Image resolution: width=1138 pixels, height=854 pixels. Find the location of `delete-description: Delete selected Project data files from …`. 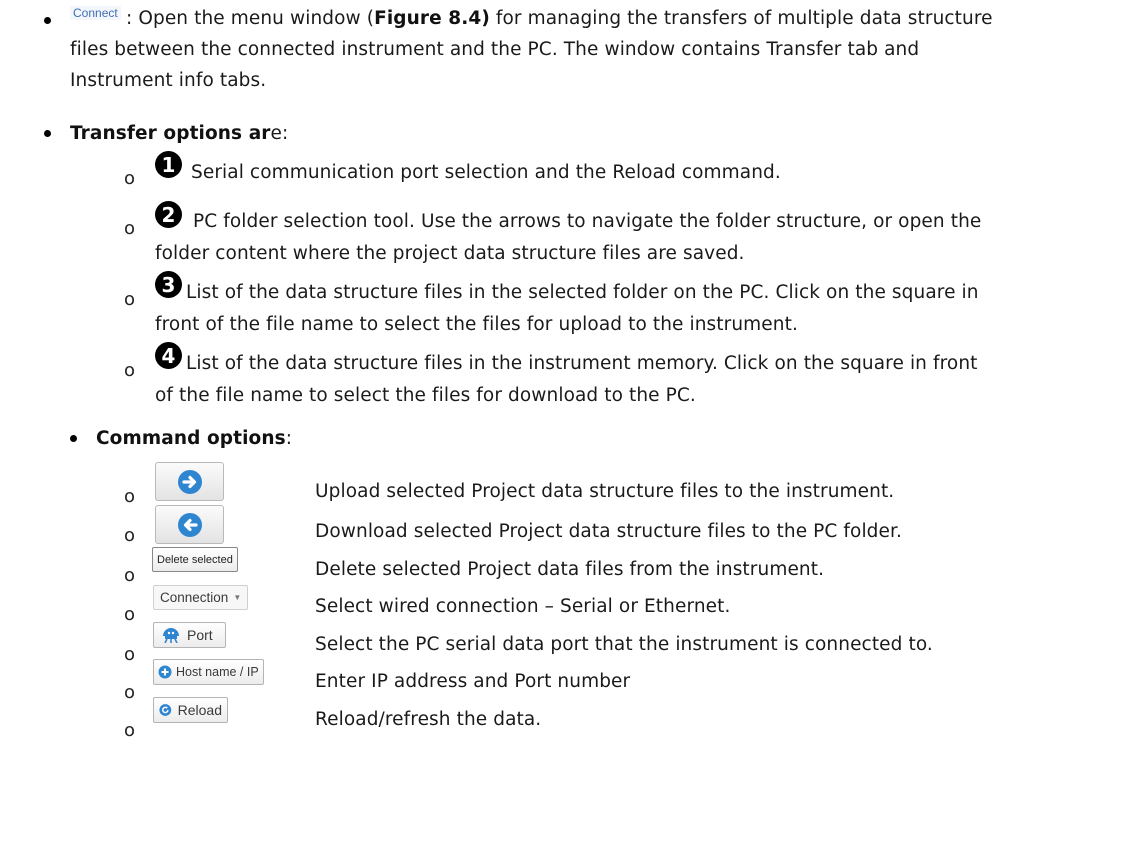

delete-description: Delete selected Project data files from … is located at coordinates (570, 569).